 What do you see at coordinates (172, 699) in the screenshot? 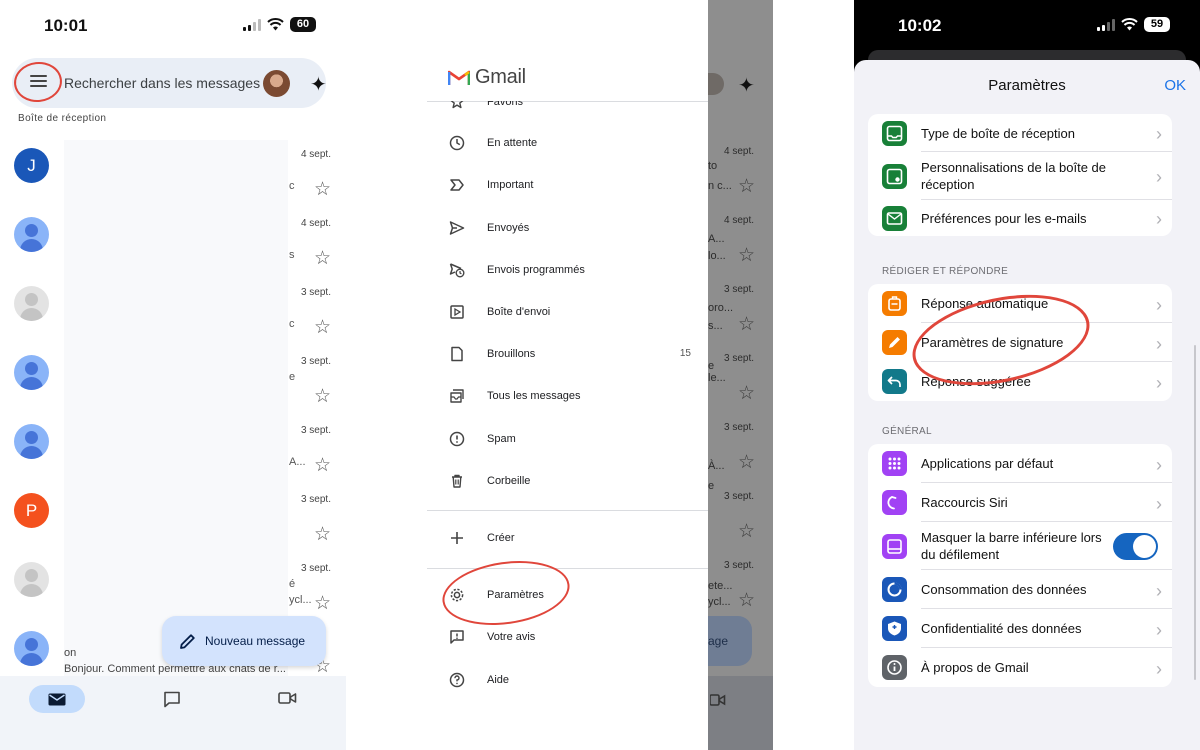
I see `chat-icon` at bounding box center [172, 699].